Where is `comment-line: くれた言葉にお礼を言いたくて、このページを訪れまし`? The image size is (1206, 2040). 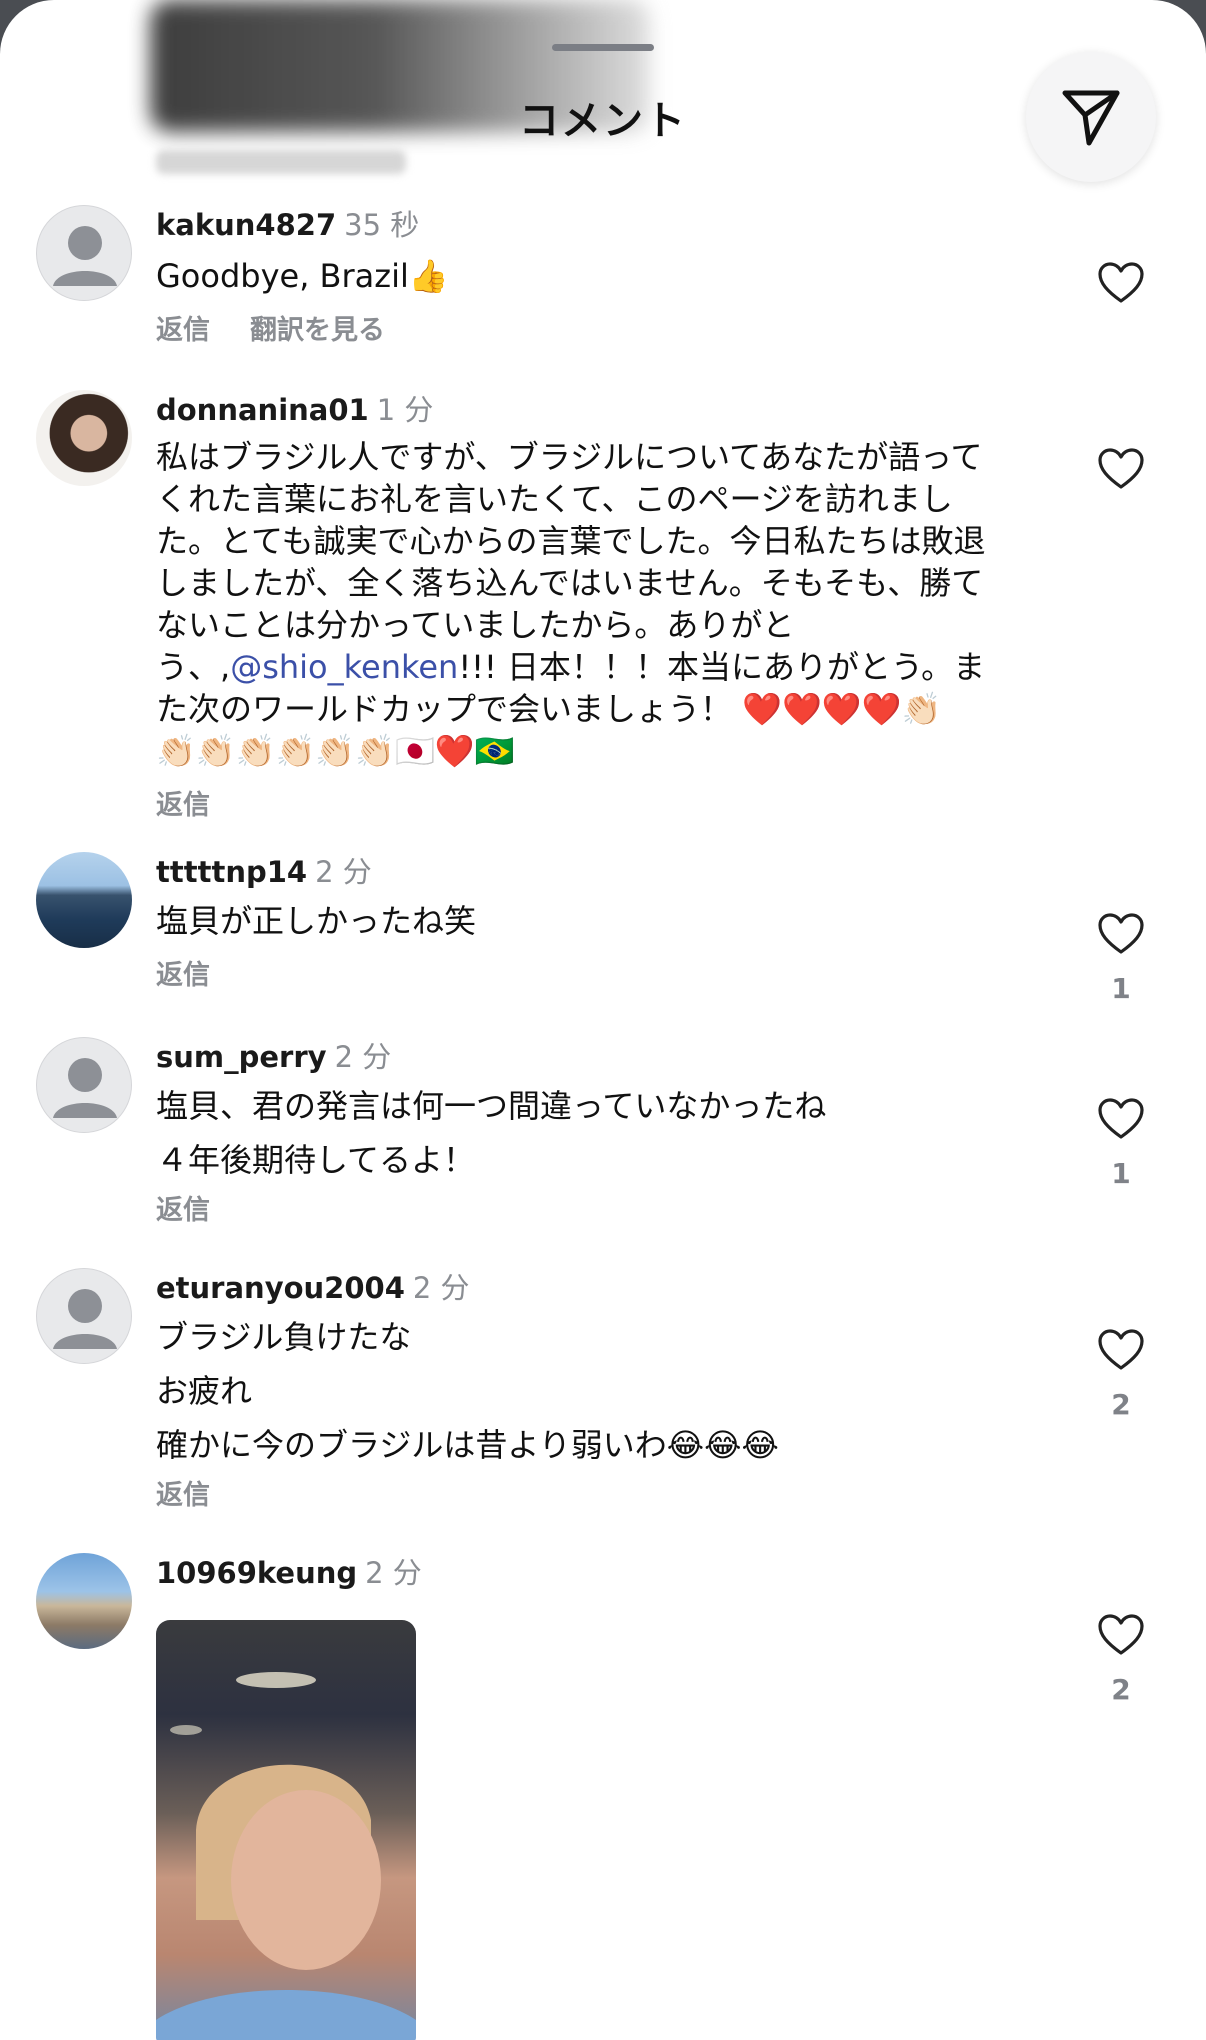
comment-line: くれた言葉にお礼を言いたくて、このページを訪れまし is located at coordinates (554, 499).